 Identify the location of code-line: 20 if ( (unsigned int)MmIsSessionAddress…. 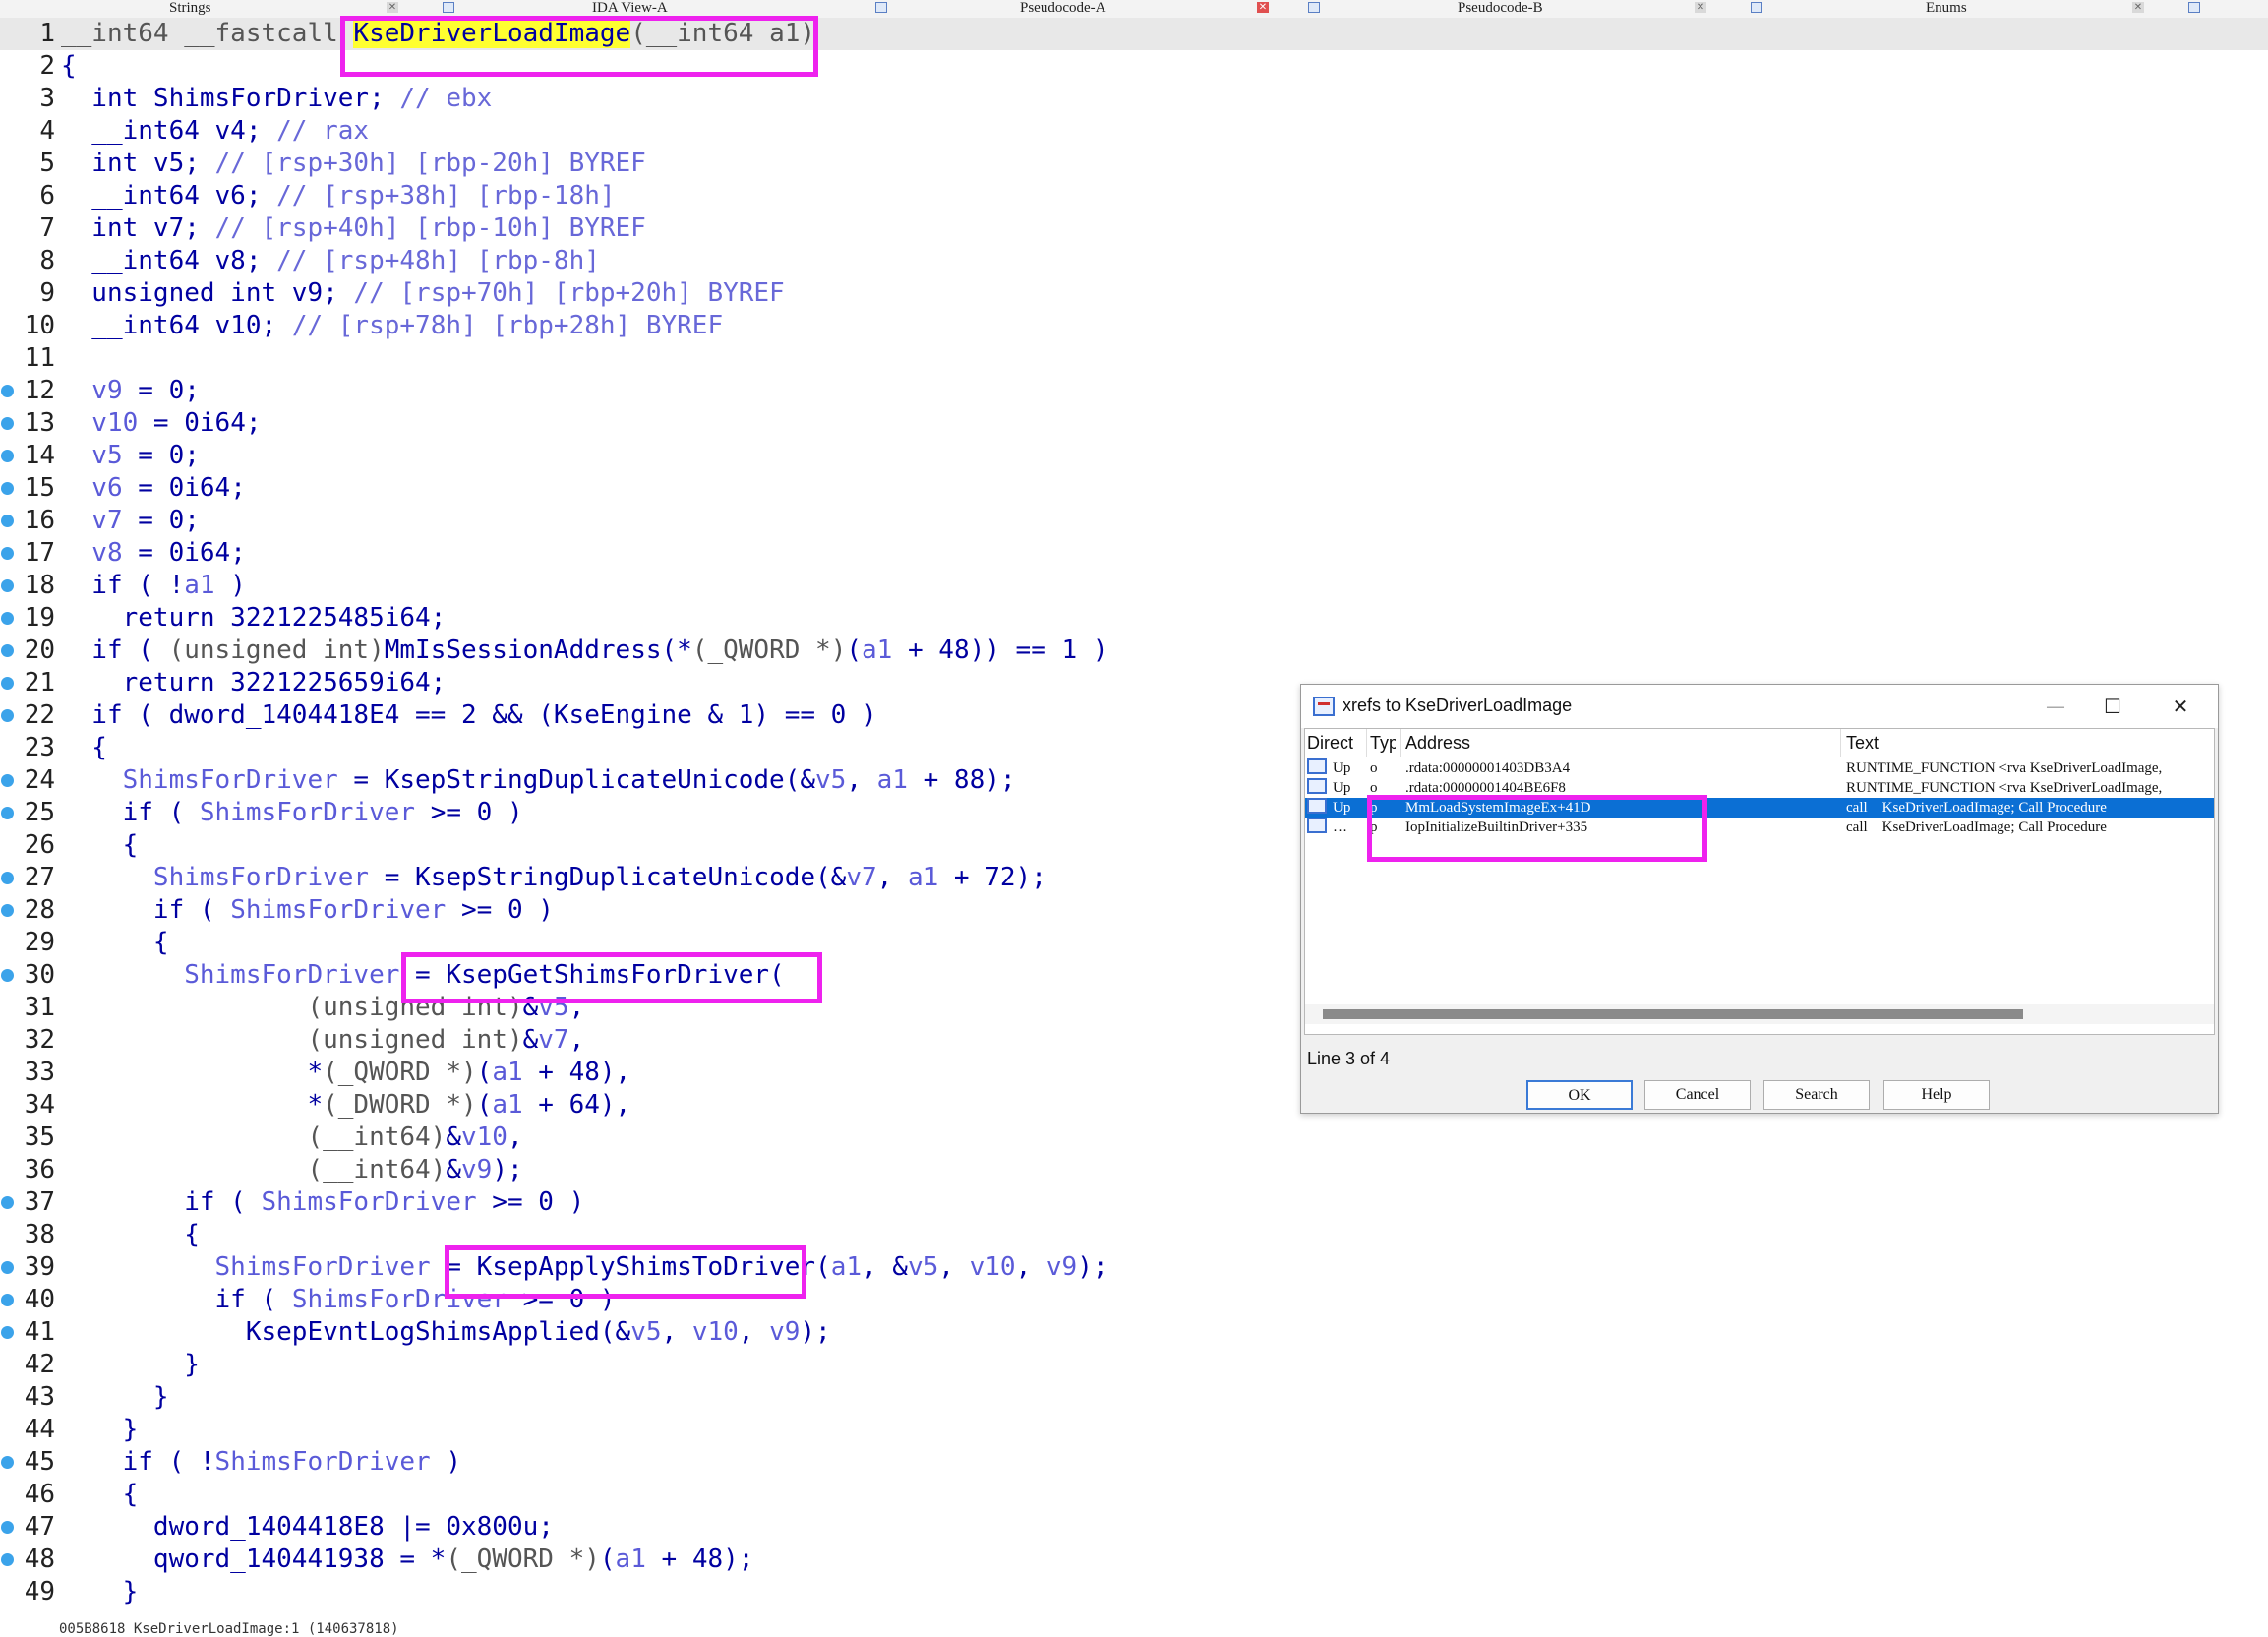
(1134, 651).